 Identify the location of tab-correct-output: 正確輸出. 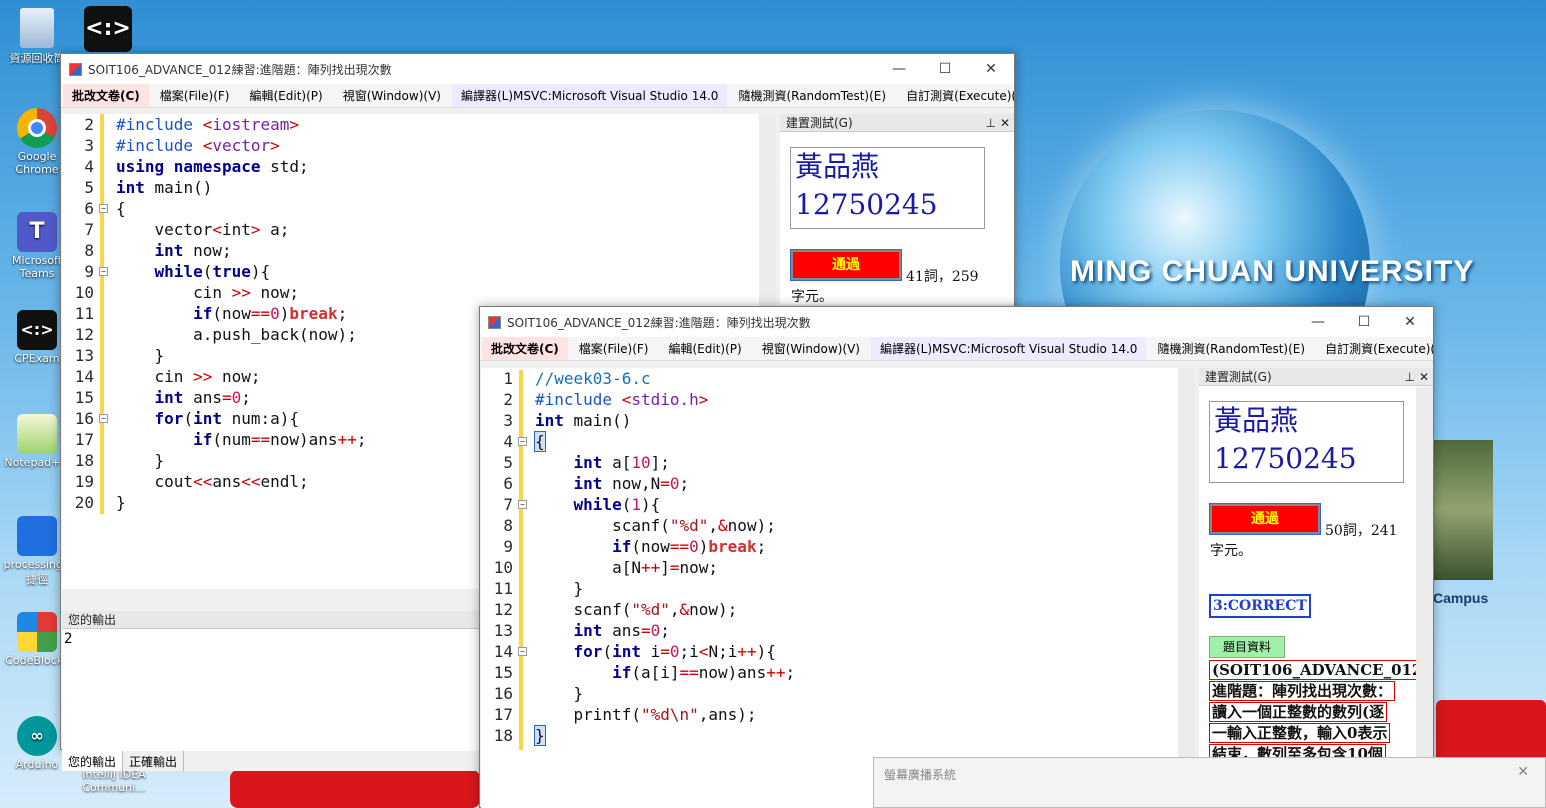
(154, 761).